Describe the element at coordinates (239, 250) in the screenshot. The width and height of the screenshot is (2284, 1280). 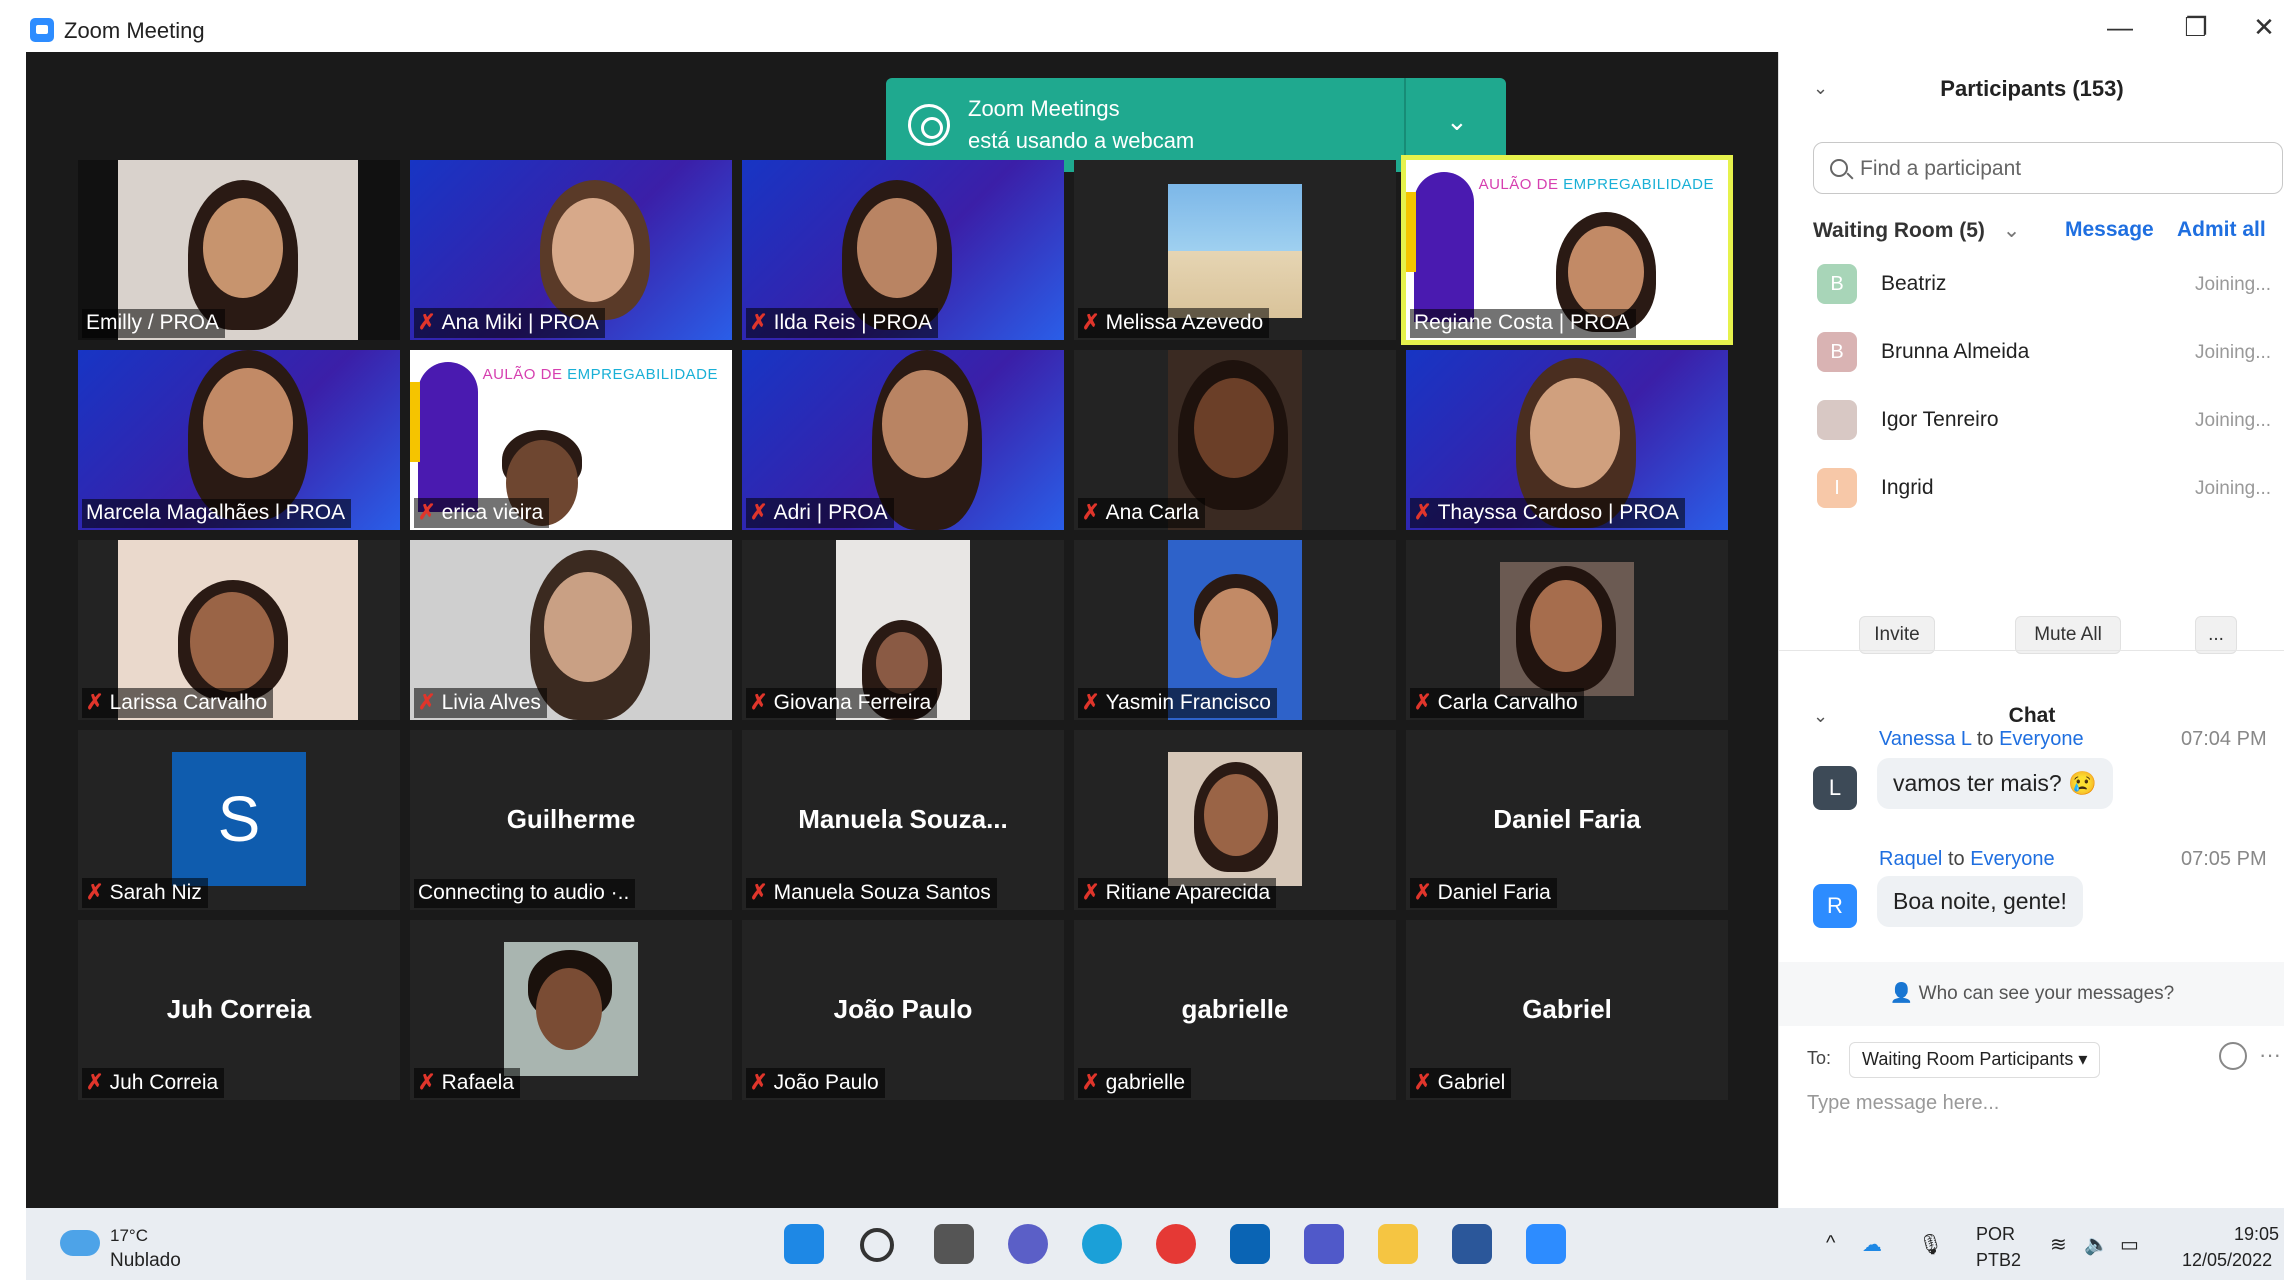
I see `video-tile: Emilly / PROA` at that location.